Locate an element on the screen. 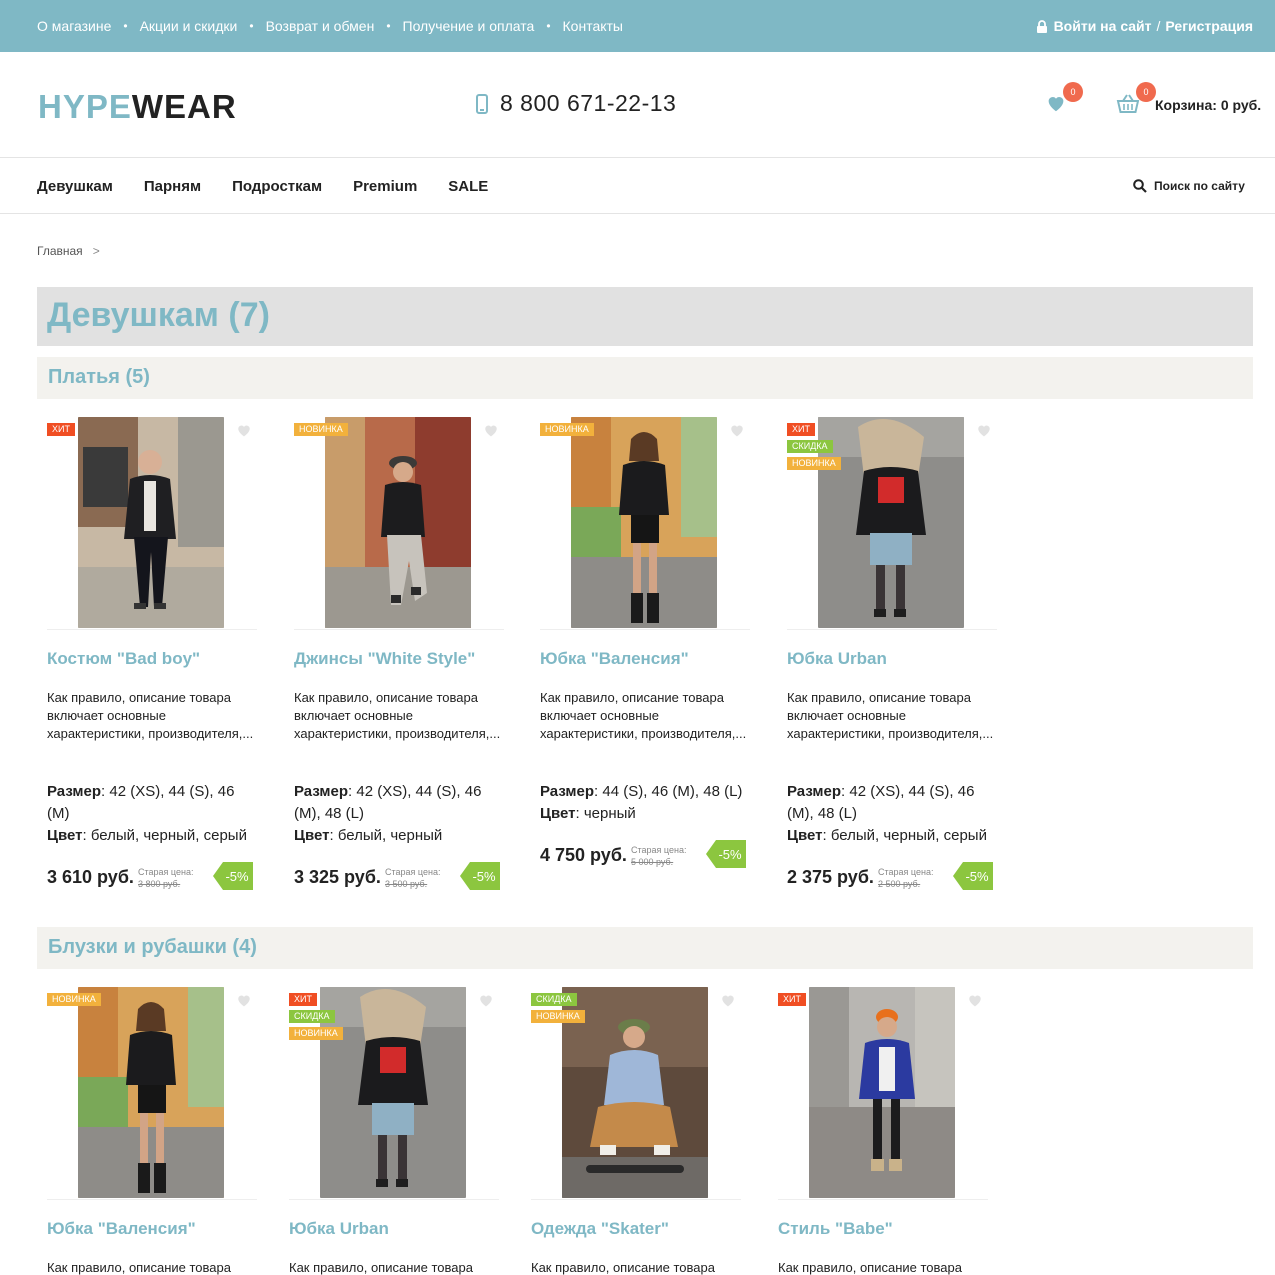  product-price: 4 750 руб. is located at coordinates (583, 855).